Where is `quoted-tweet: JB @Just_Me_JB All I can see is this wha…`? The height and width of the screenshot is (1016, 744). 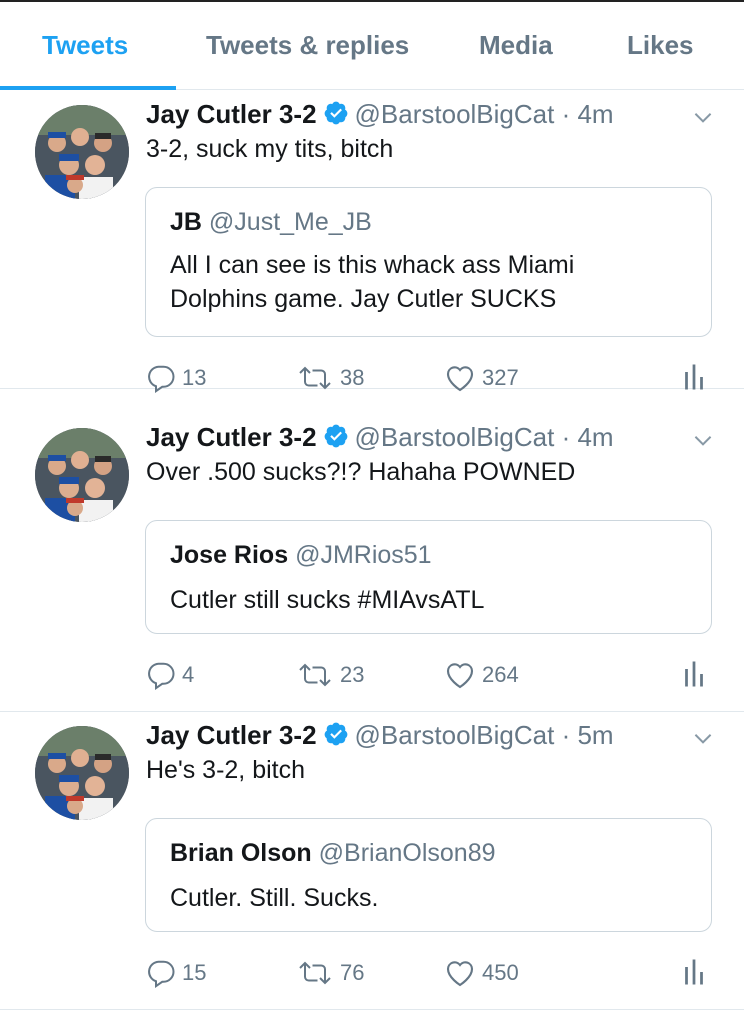
quoted-tweet: JB @Just_Me_JB All I can see is this wha… is located at coordinates (428, 262).